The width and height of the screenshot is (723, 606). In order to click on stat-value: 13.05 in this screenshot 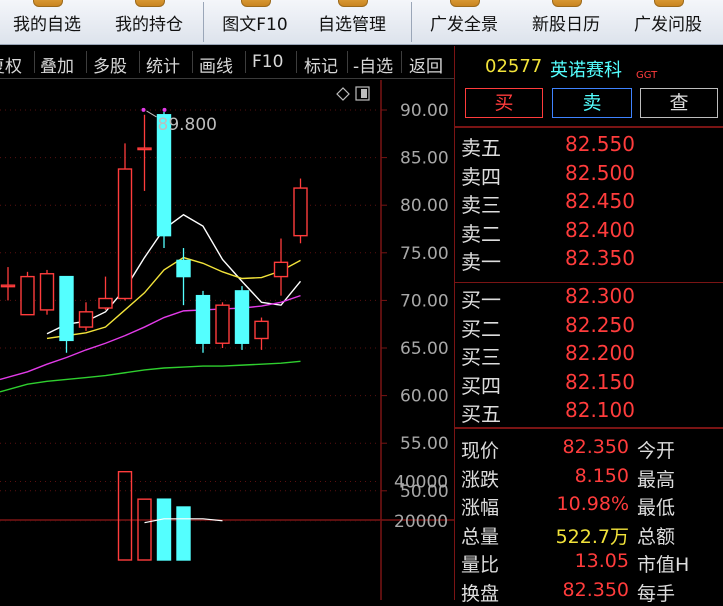, I will do `click(601, 561)`.